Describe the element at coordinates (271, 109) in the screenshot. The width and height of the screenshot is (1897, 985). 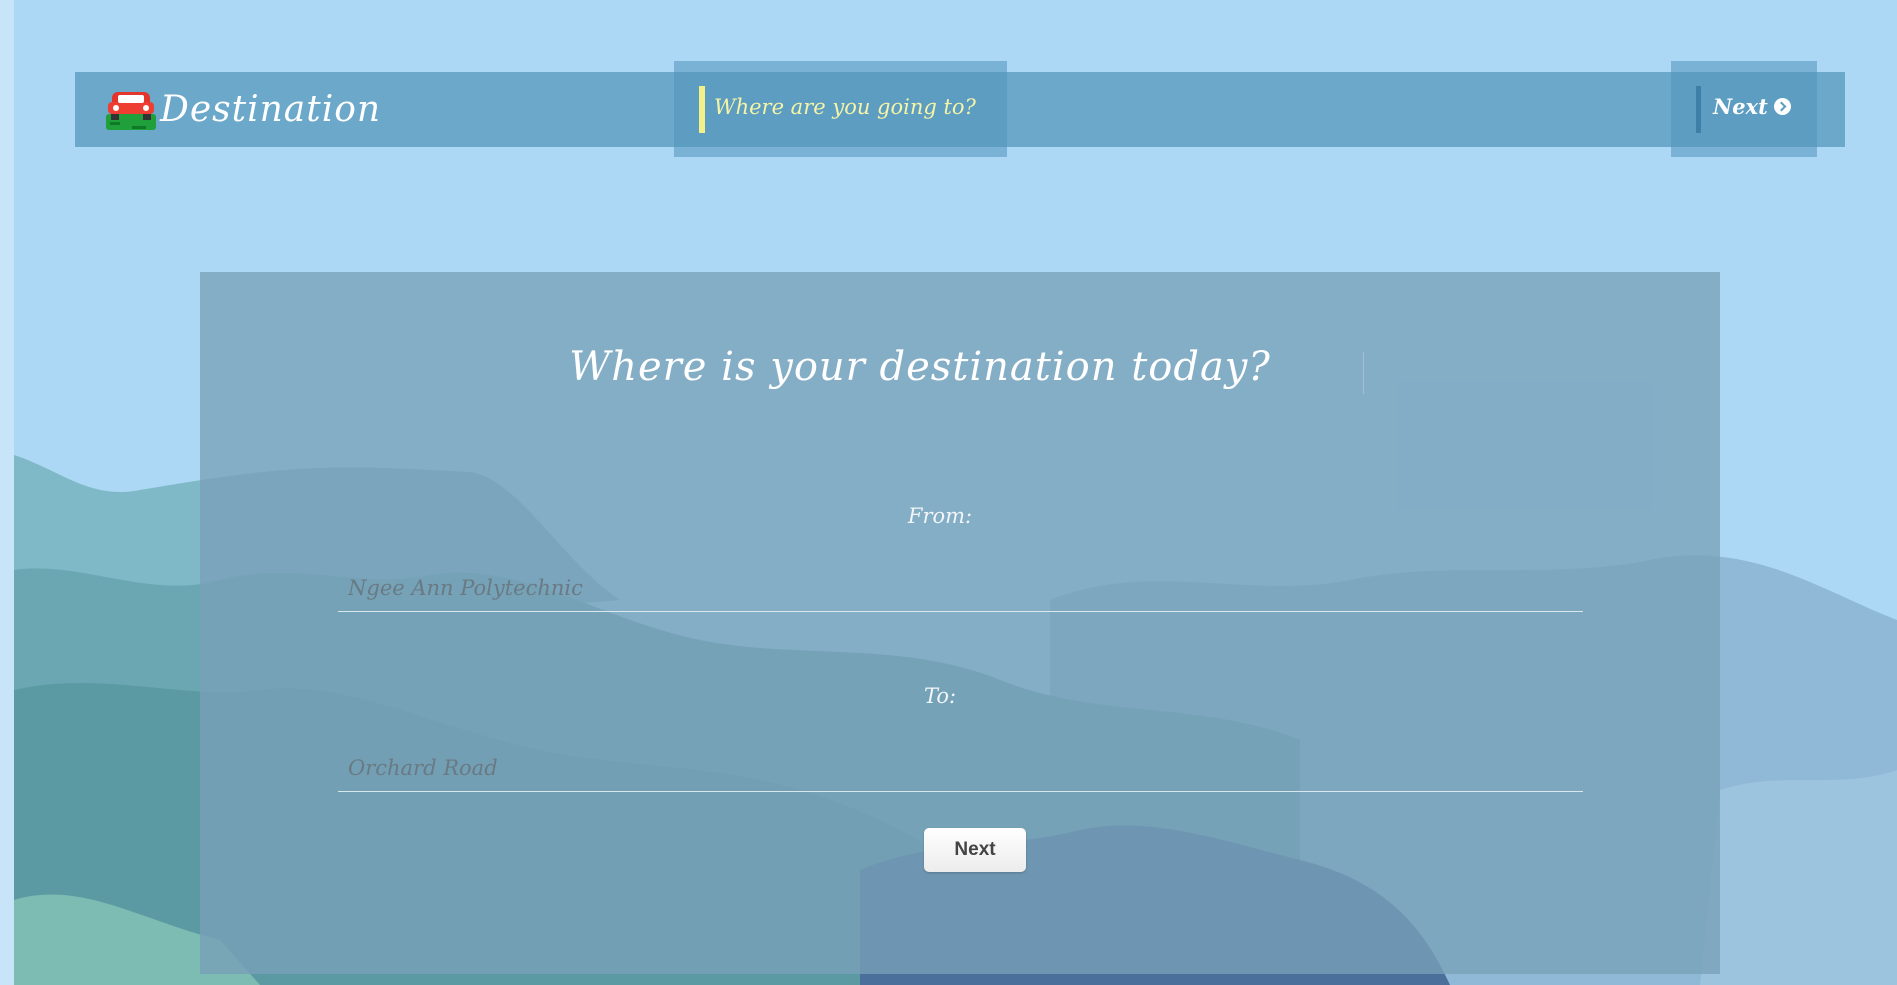
I see `brand-title: Destination` at that location.